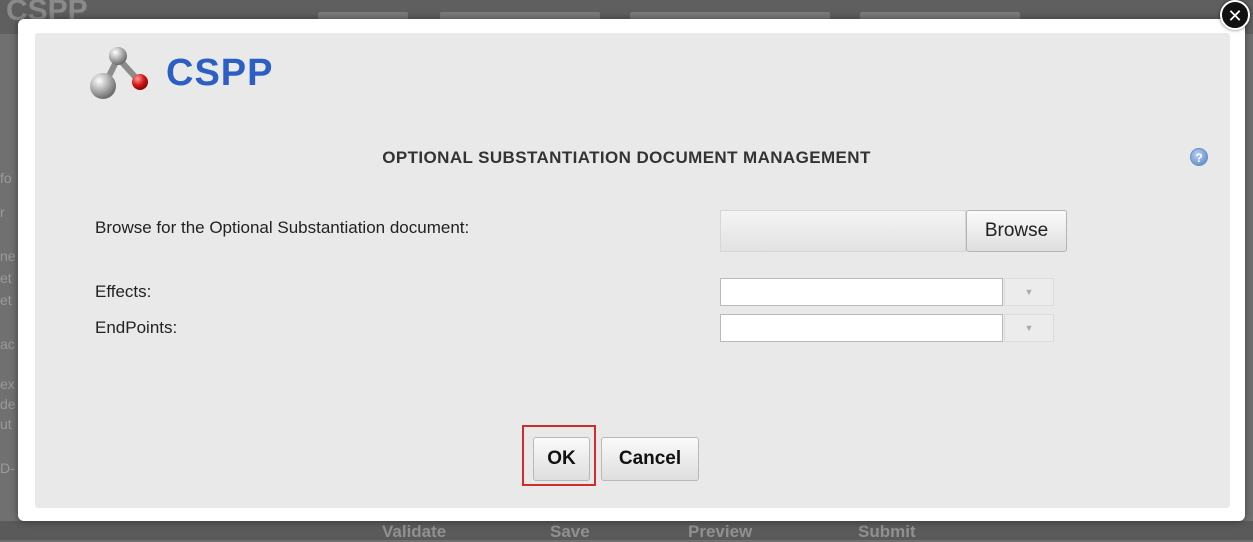  Describe the element at coordinates (570, 531) in the screenshot. I see `background-save-button: Save` at that location.